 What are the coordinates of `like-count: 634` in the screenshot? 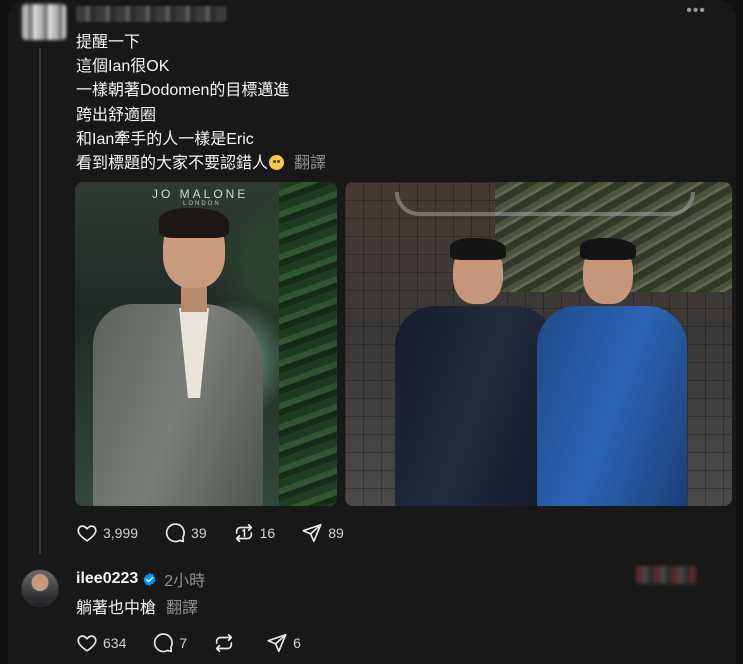 It's located at (115, 643).